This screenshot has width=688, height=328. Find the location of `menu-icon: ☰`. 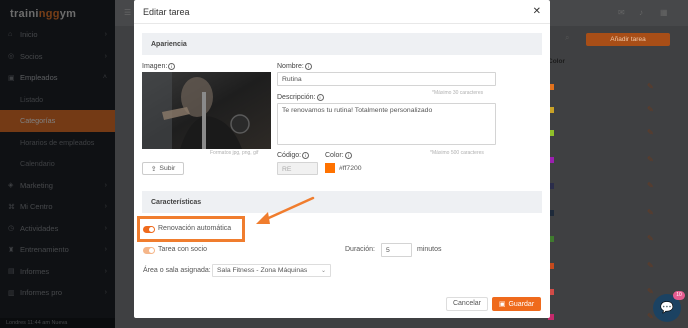

menu-icon: ☰ is located at coordinates (127, 12).